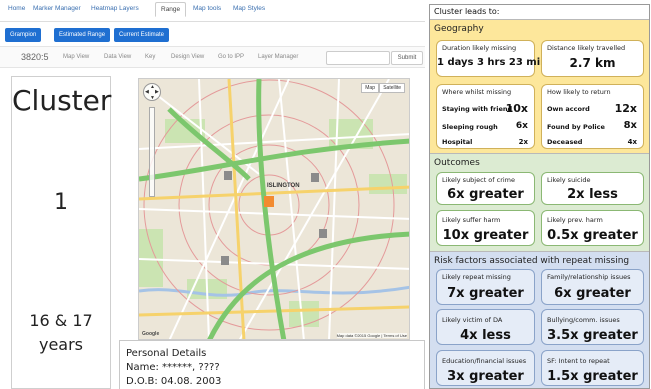  I want to click on outcome-box: Likely prev. harm 0.5x greater, so click(592, 228).